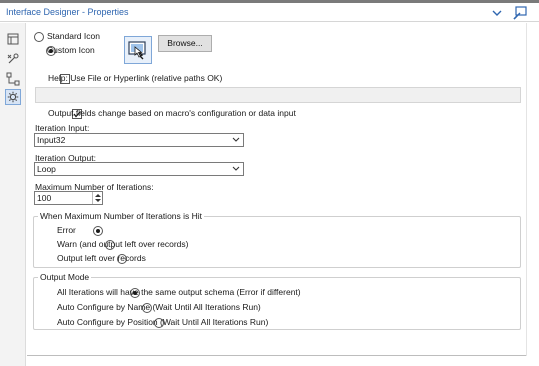 This screenshot has height=366, width=539. I want to click on panel-title-bar: Interface Designer - Properties, so click(269, 12).